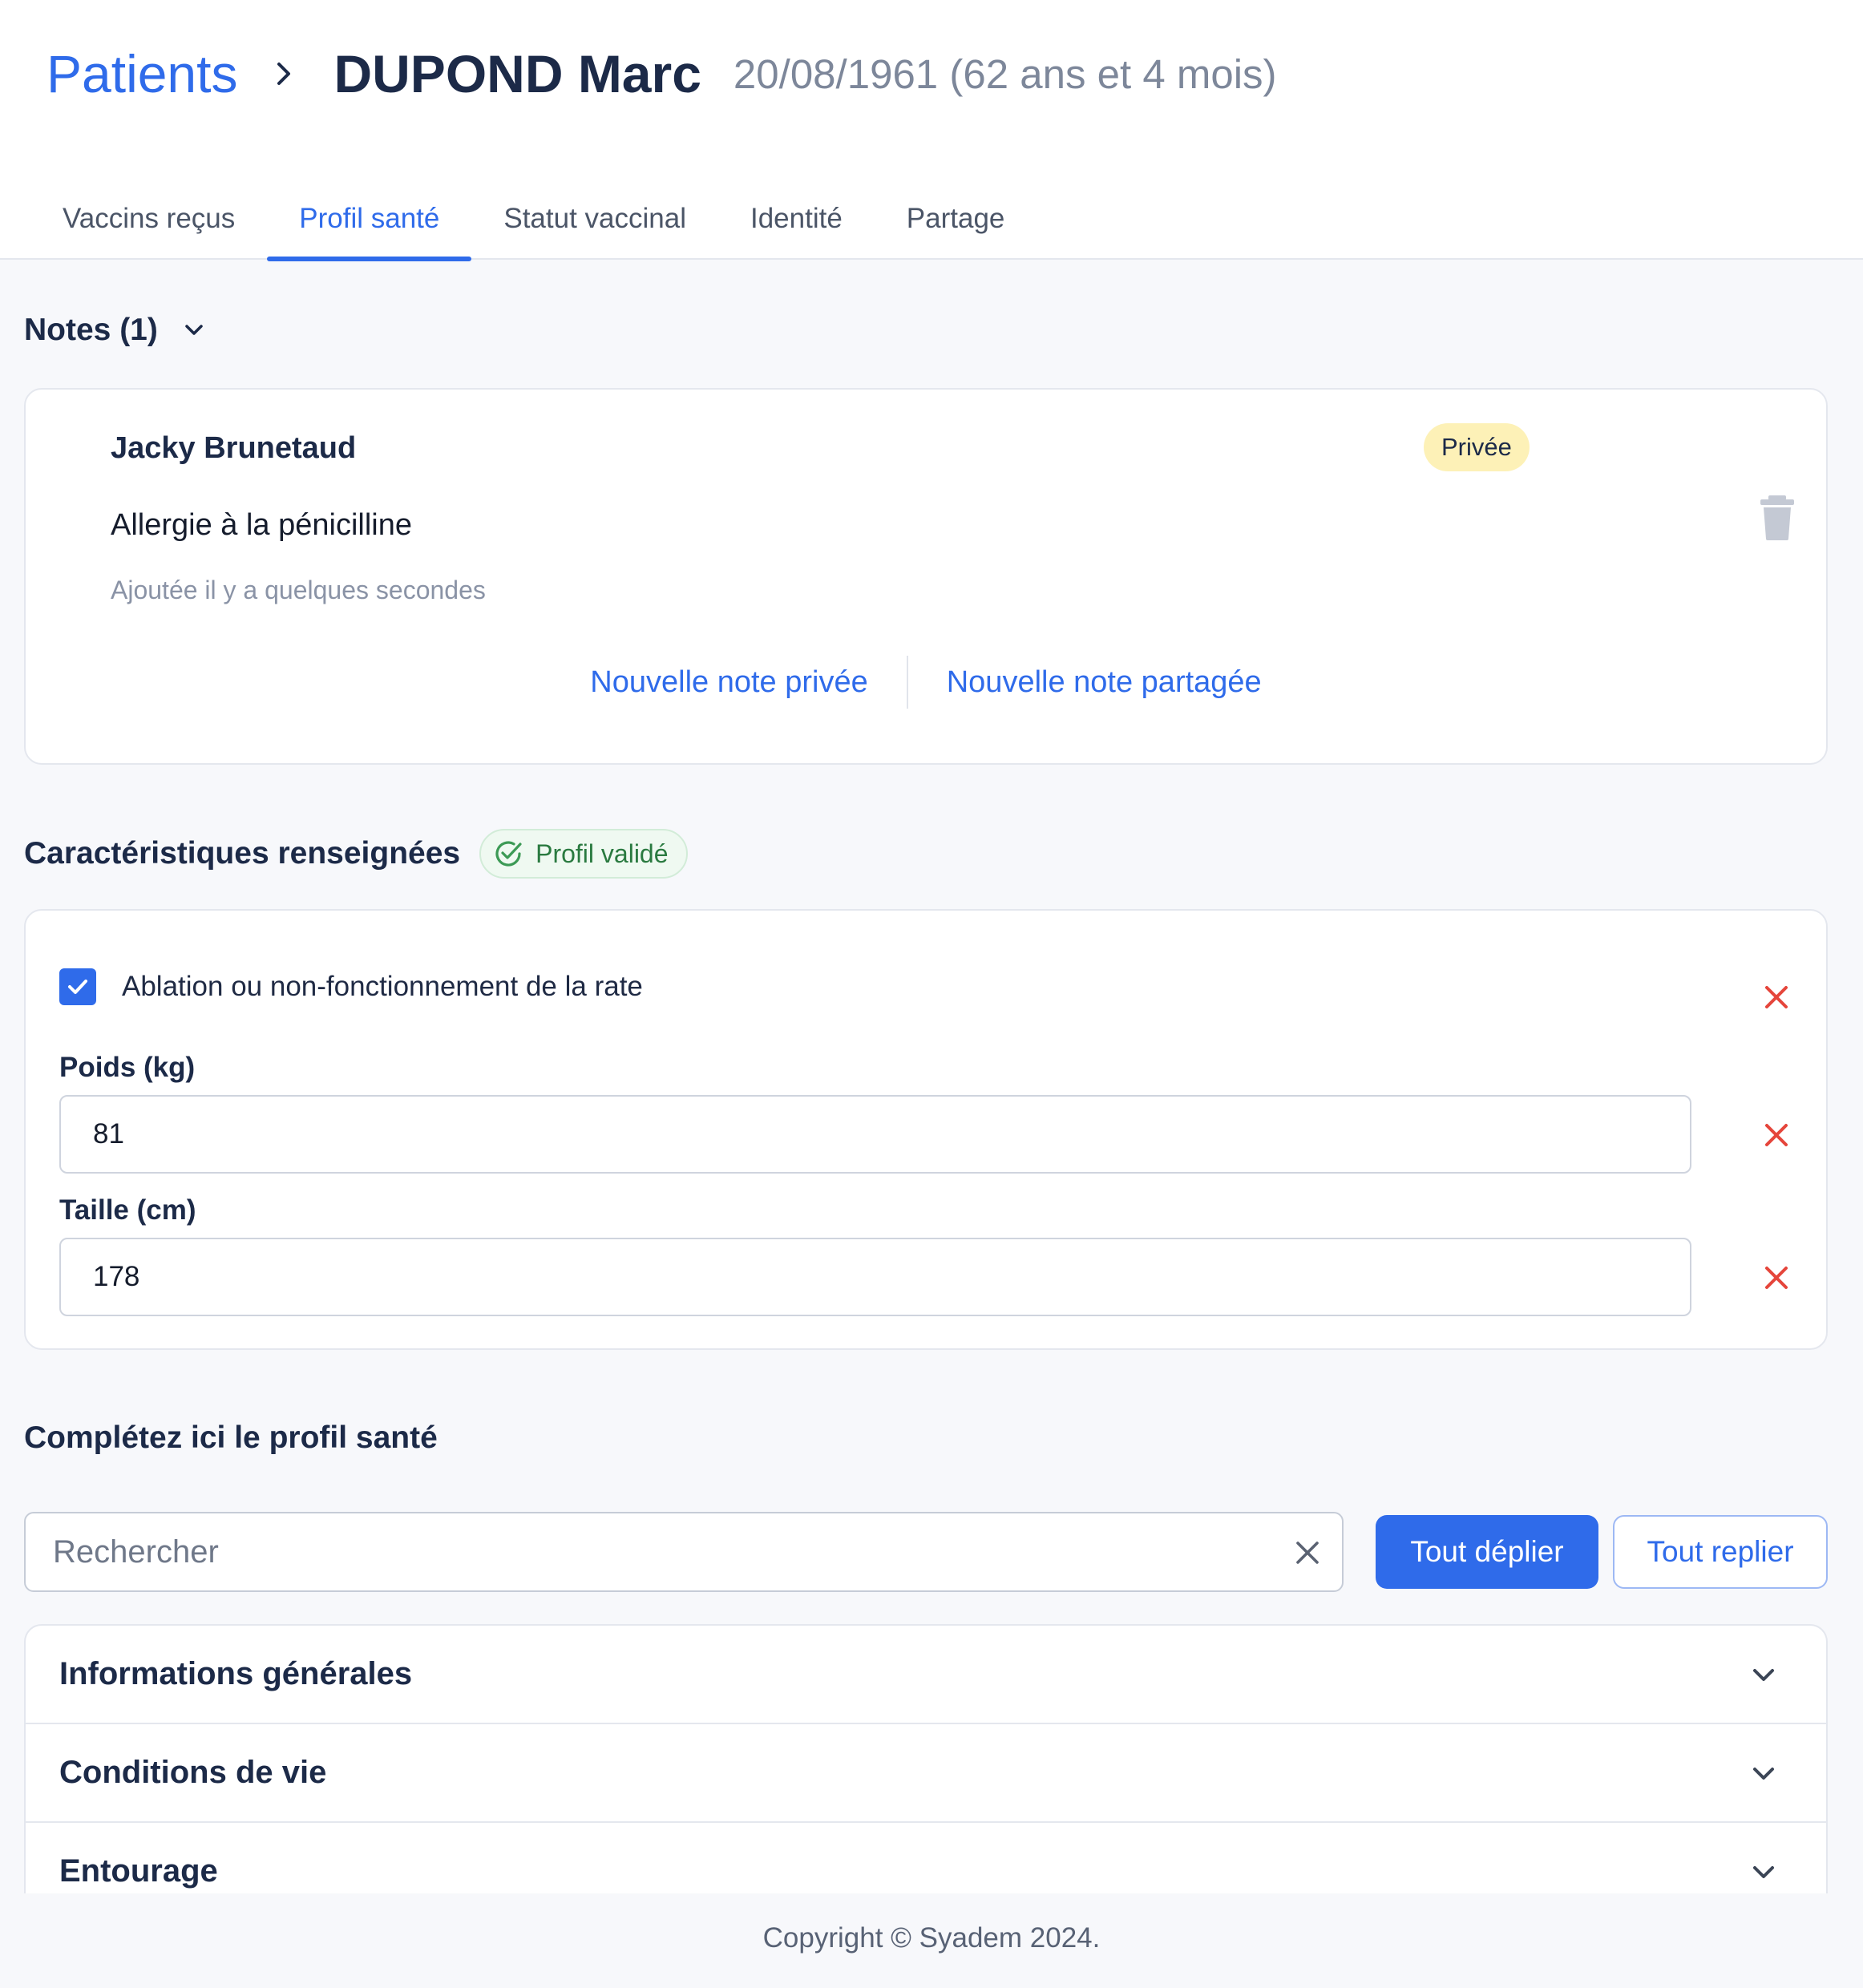 The image size is (1863, 1988). What do you see at coordinates (926, 1774) in the screenshot?
I see `section-conditions-de-vie: Conditions de vie` at bounding box center [926, 1774].